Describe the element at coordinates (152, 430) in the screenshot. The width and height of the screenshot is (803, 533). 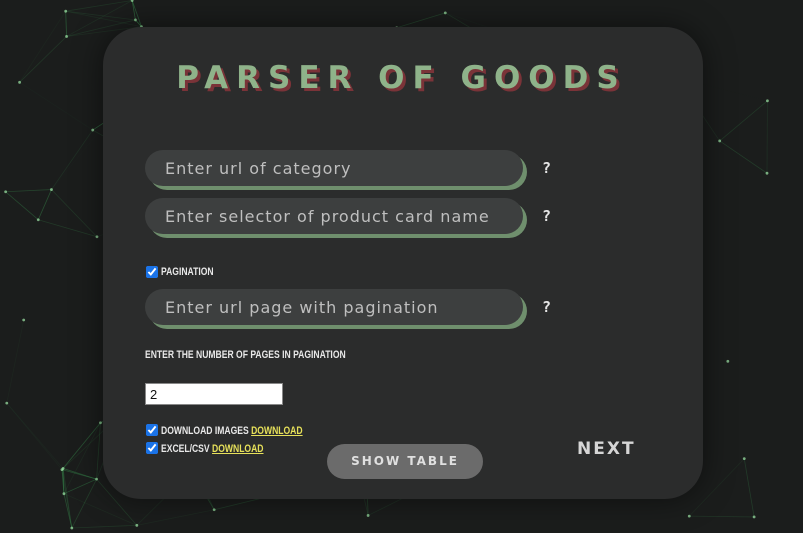
I see `download-images-checkbox` at that location.